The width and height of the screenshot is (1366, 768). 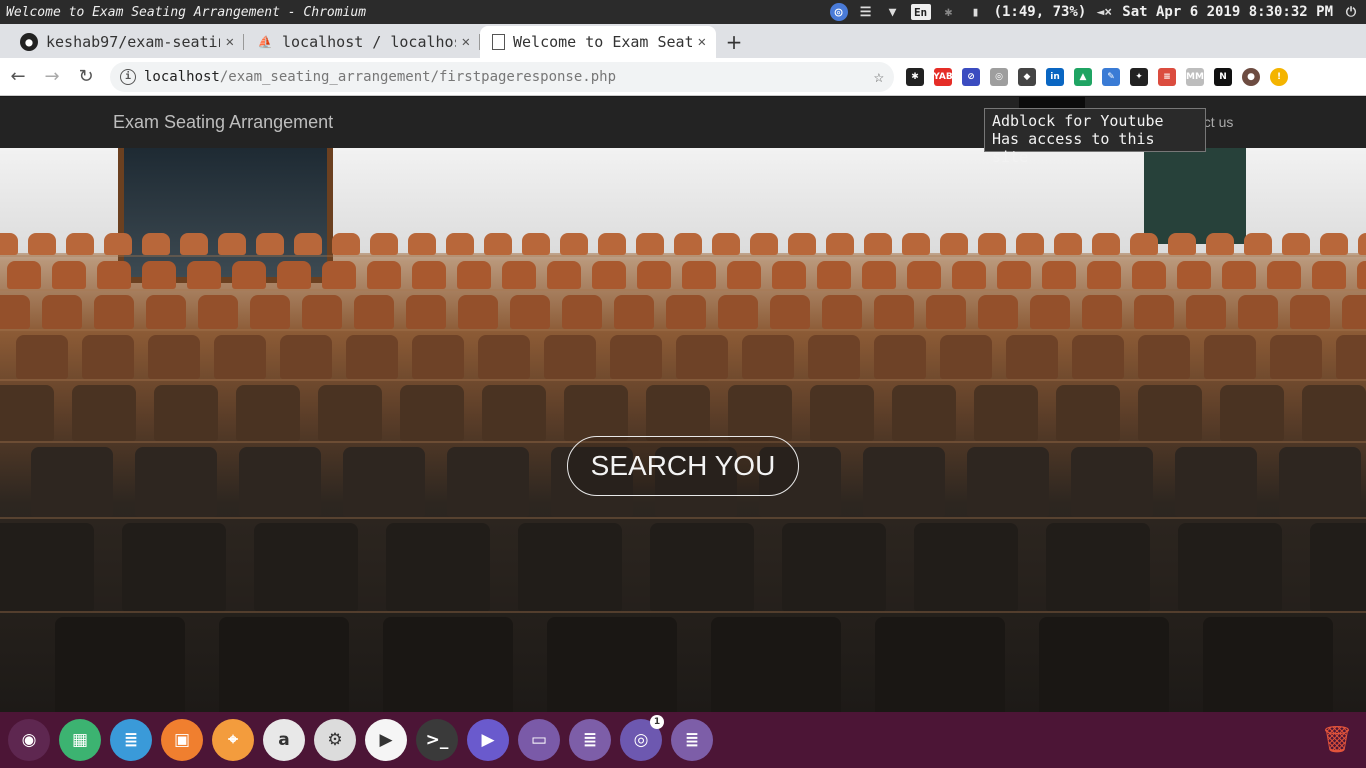 I want to click on dock-icon-glyph: ▦, so click(x=80, y=740).